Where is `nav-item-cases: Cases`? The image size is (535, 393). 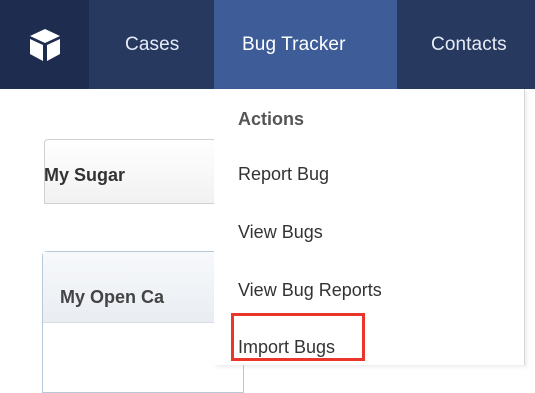 nav-item-cases: Cases is located at coordinates (158, 44).